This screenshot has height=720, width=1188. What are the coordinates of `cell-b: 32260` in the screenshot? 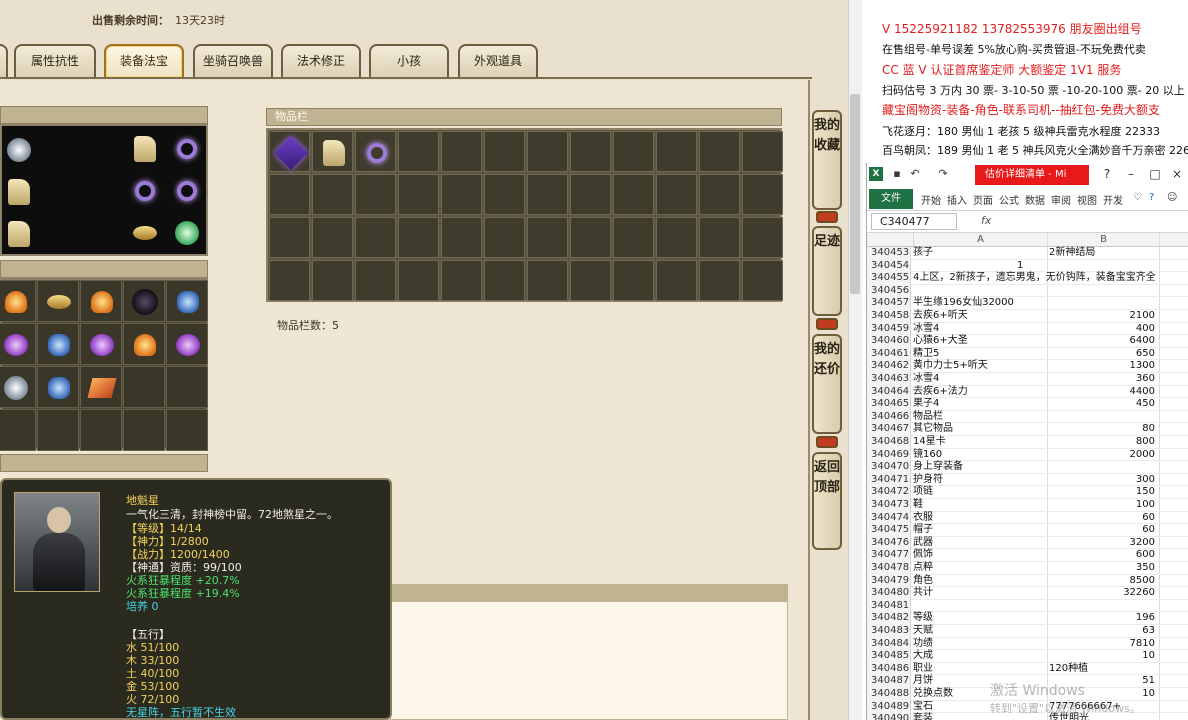 It's located at (1103, 593).